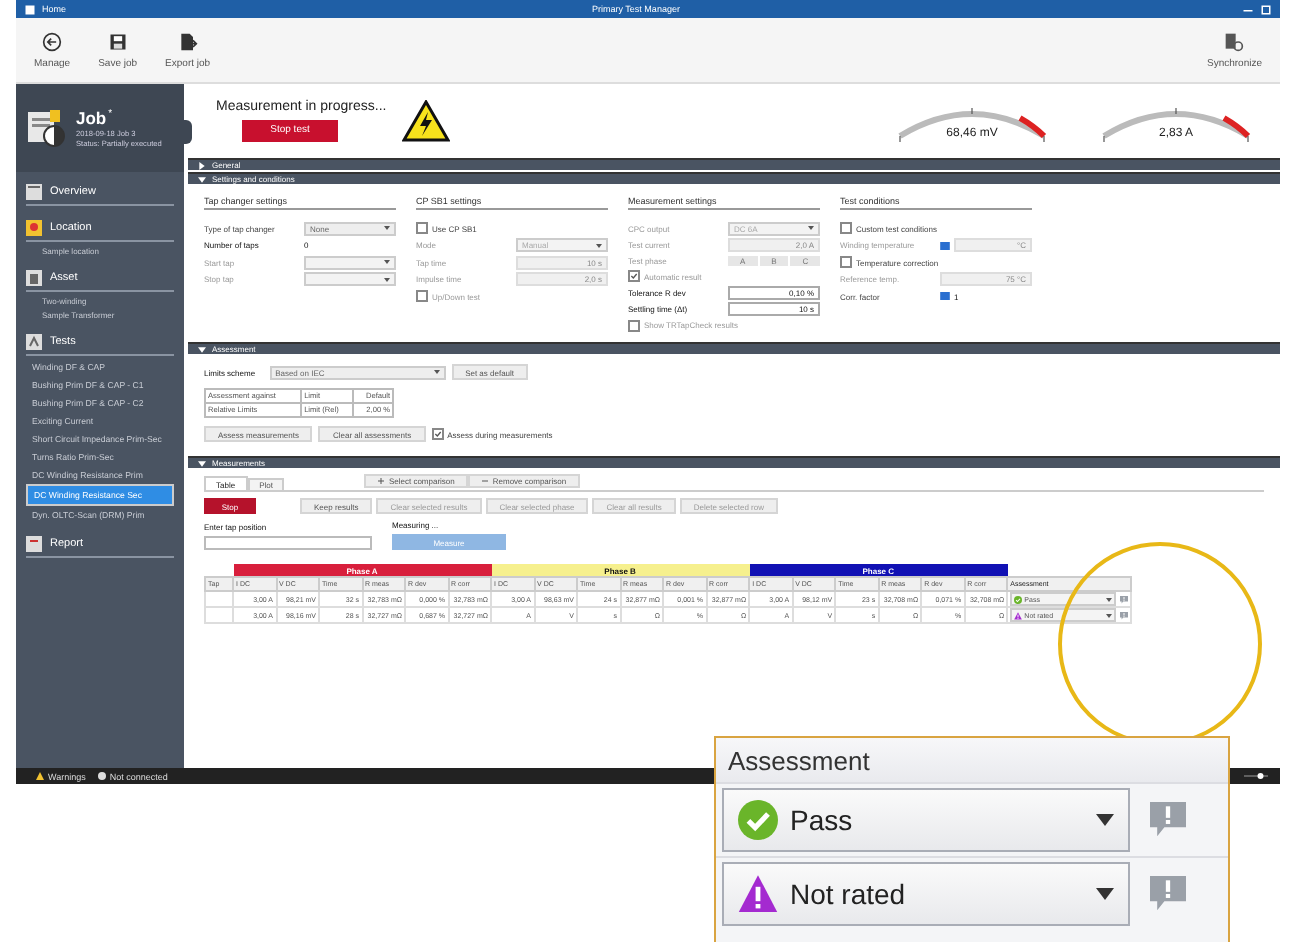 The height and width of the screenshot is (942, 1300). What do you see at coordinates (1266, 9) in the screenshot?
I see `maximize-icon` at bounding box center [1266, 9].